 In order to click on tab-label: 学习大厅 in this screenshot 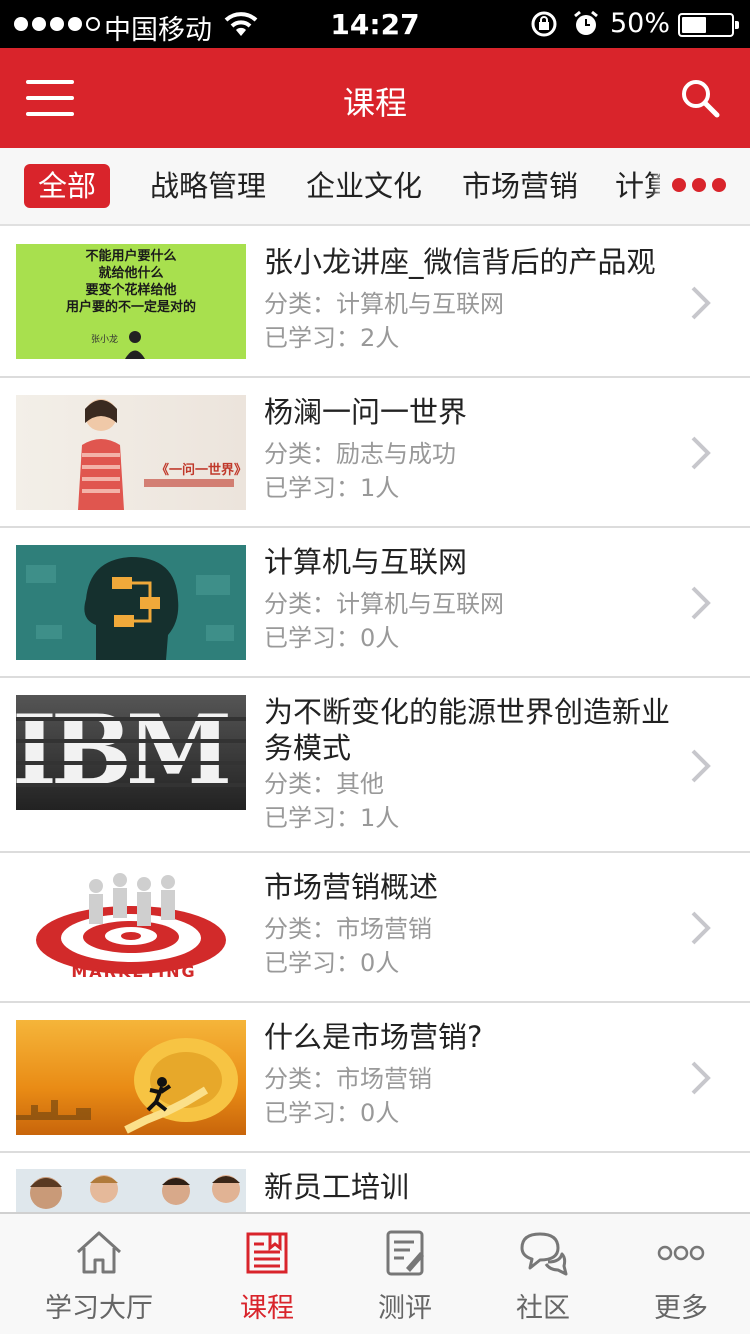, I will do `click(99, 1308)`.